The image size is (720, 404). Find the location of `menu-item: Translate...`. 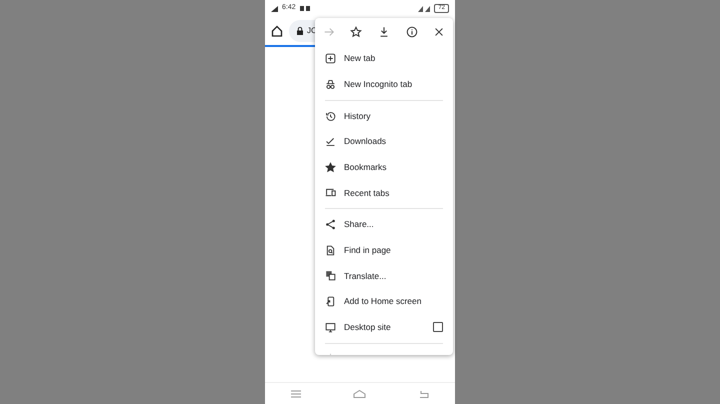

menu-item: Translate... is located at coordinates (384, 276).